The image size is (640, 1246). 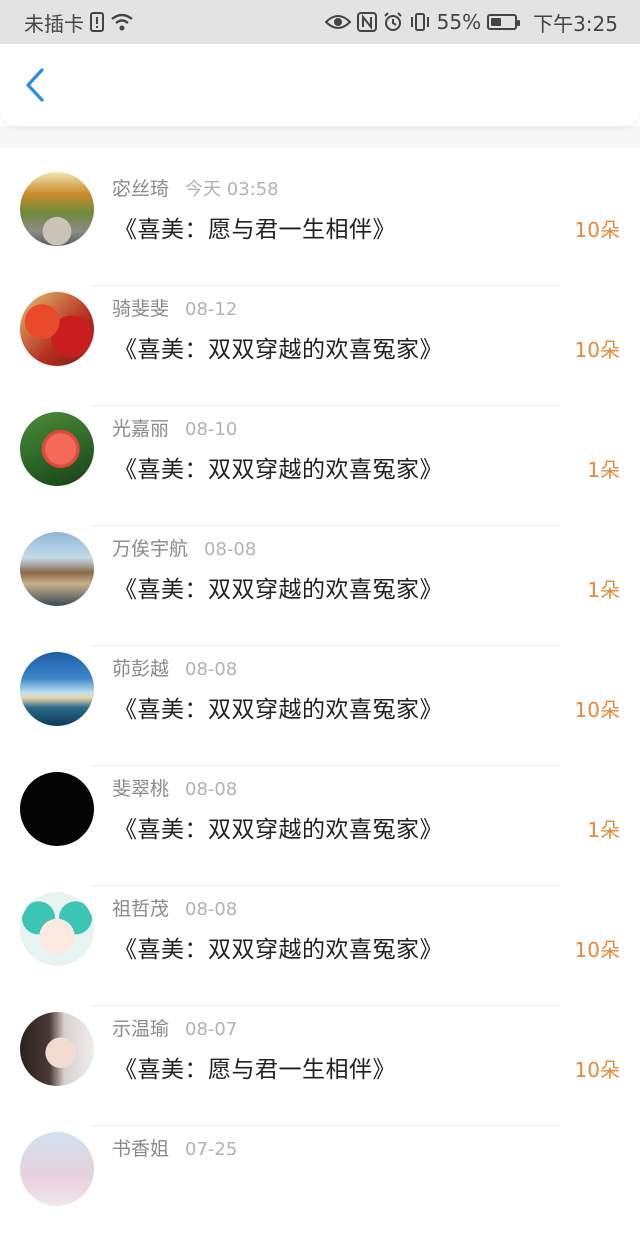 I want to click on status-left: 未插卡, so click(x=79, y=22).